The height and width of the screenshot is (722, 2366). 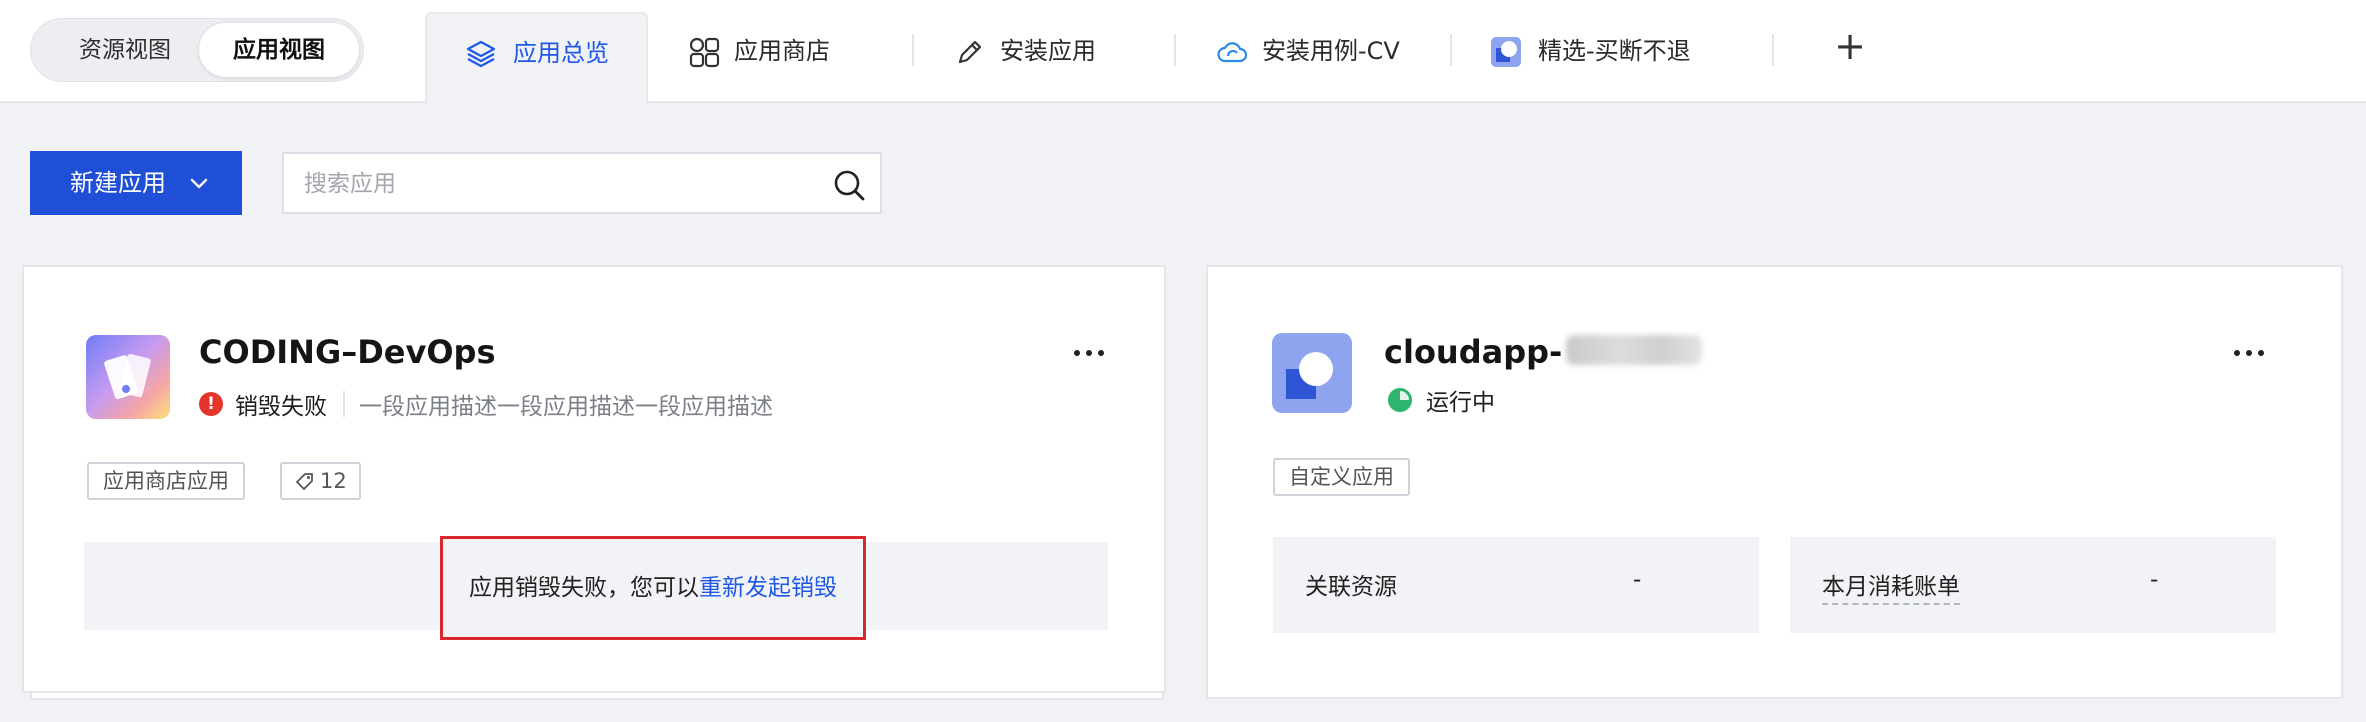 I want to click on tag-count-chip: 12, so click(x=320, y=481).